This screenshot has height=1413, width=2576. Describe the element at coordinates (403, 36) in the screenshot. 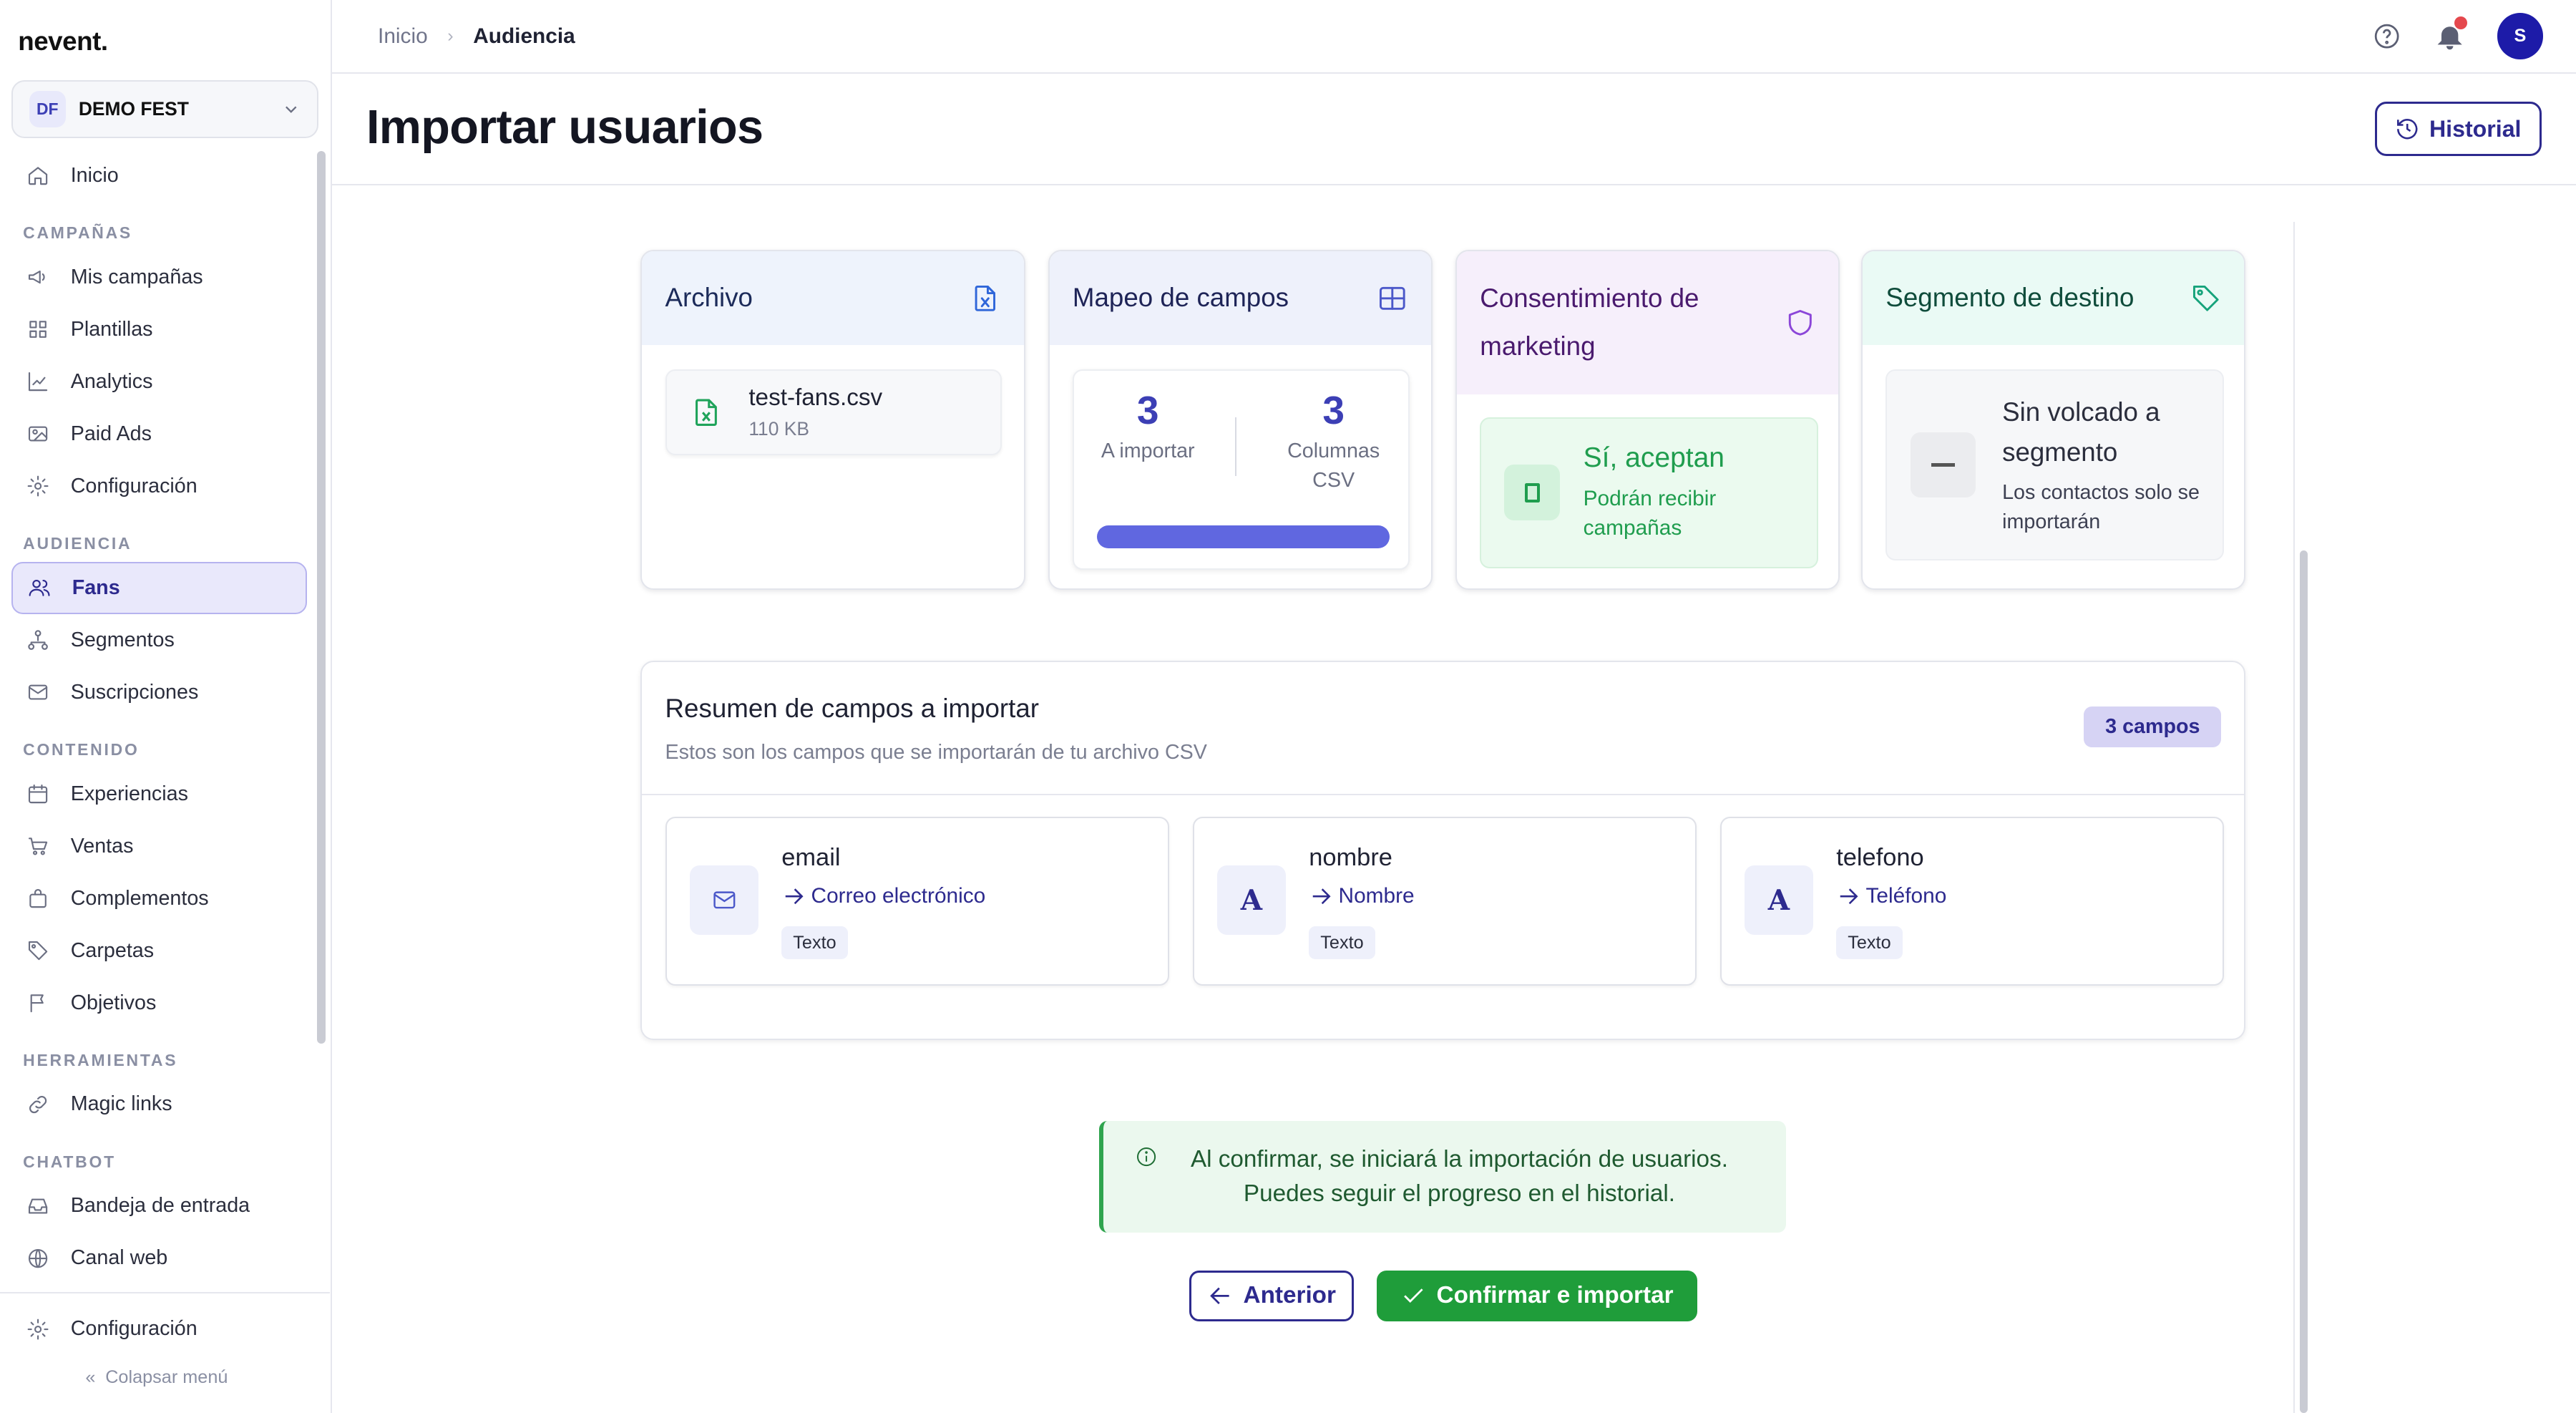

I see `breadcrumb-root: Inicio` at that location.